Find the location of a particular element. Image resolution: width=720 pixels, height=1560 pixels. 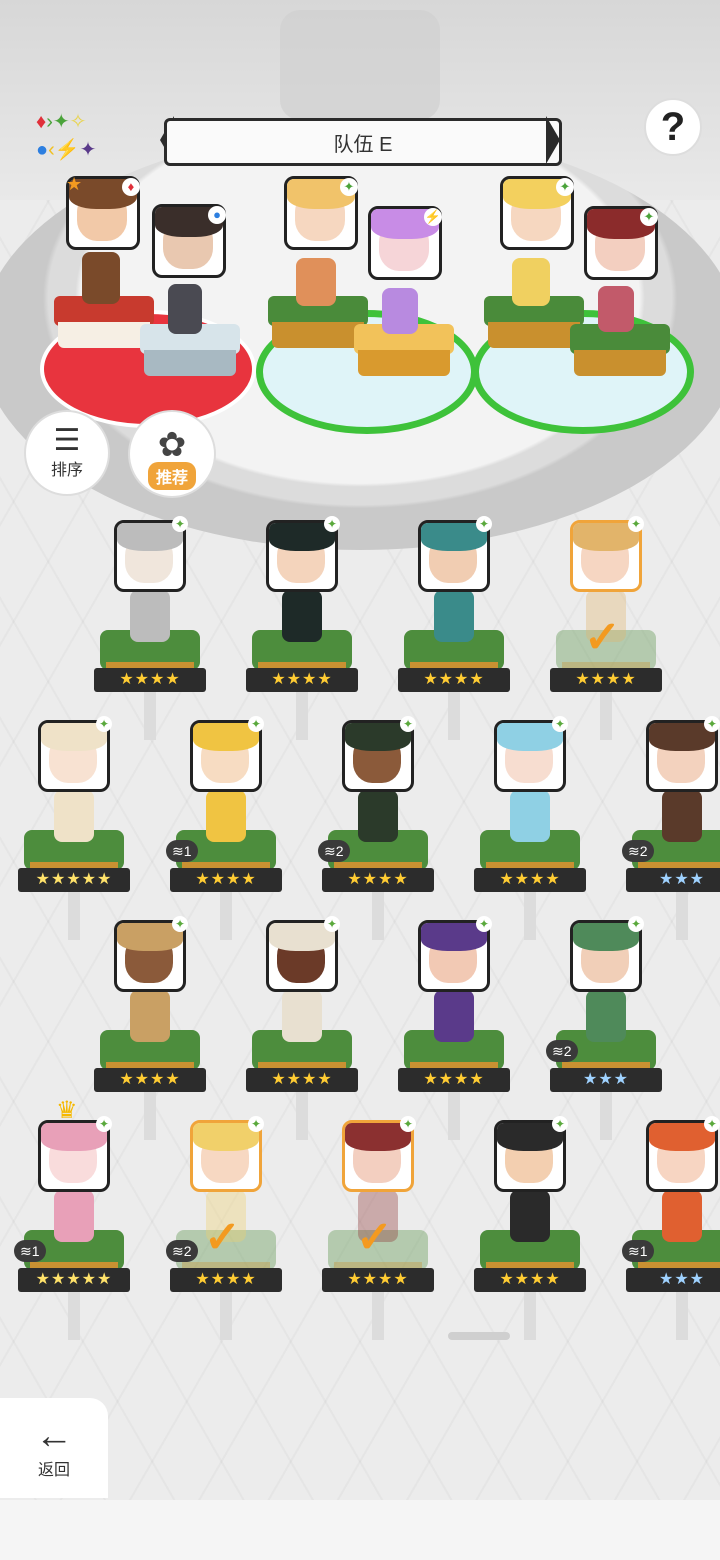

recommend-label: 推荐 is located at coordinates (171, 476).